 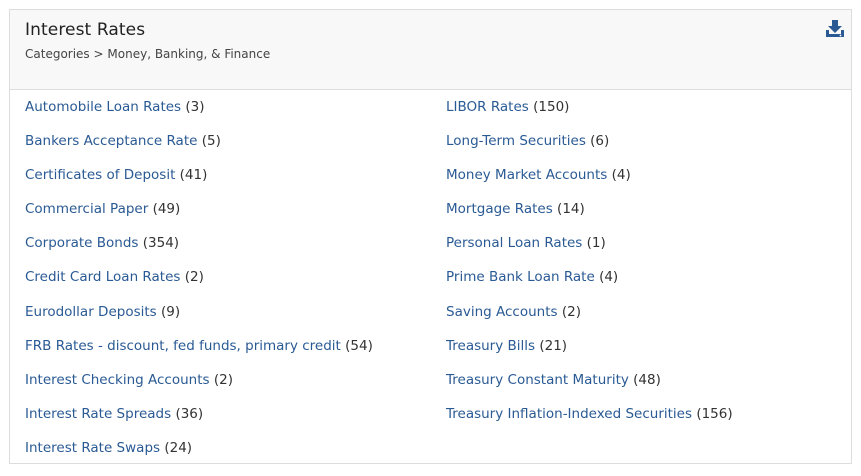 I want to click on category-link: Eurodollar Deposits, so click(x=91, y=312).